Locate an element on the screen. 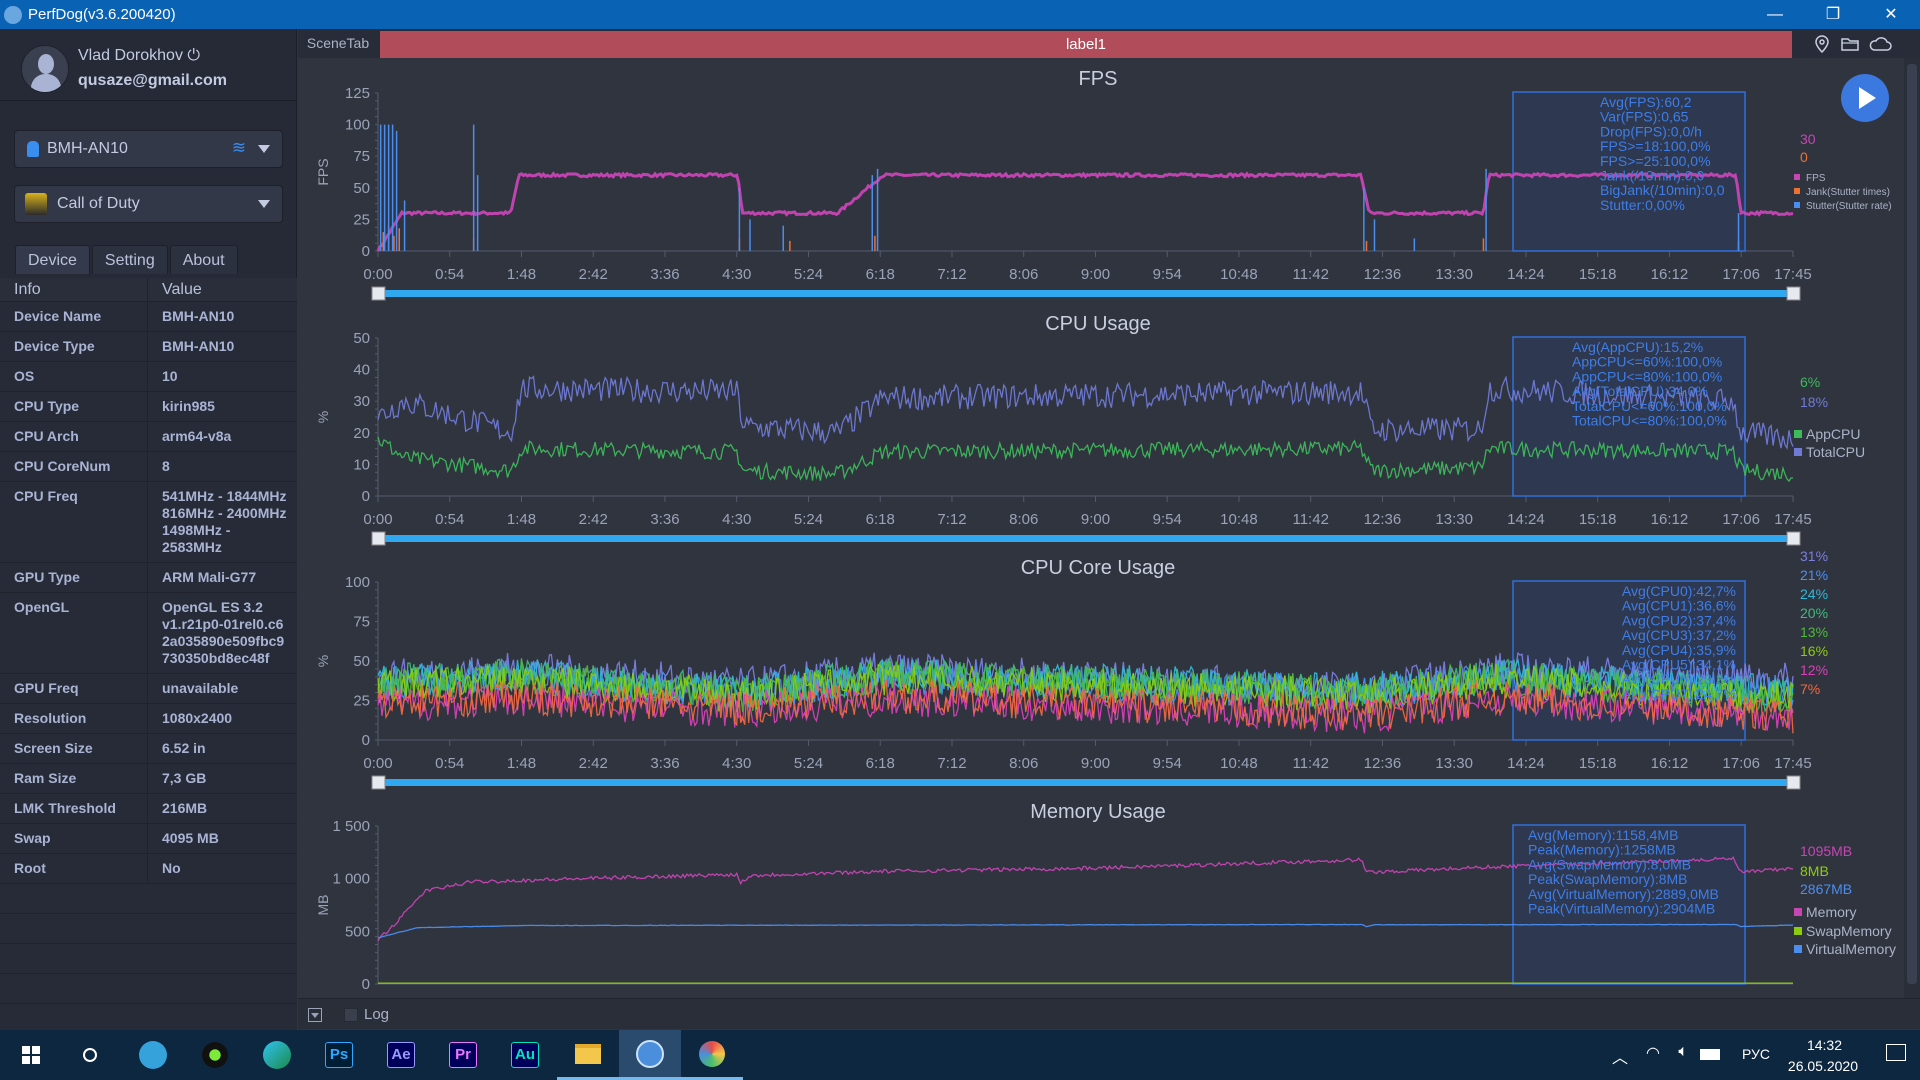  photoshop-taskbar-button: Ps is located at coordinates (339, 1055).